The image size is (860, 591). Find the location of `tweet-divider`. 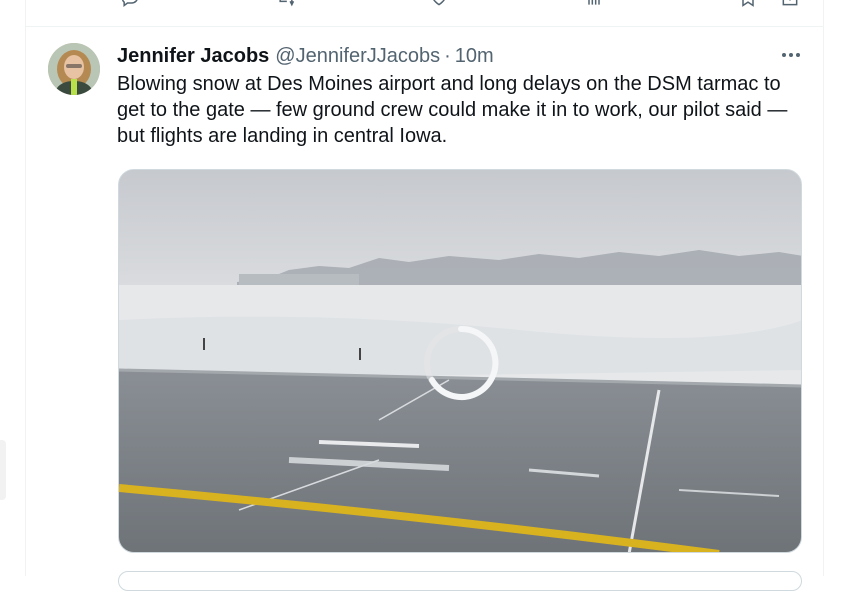

tweet-divider is located at coordinates (424, 26).